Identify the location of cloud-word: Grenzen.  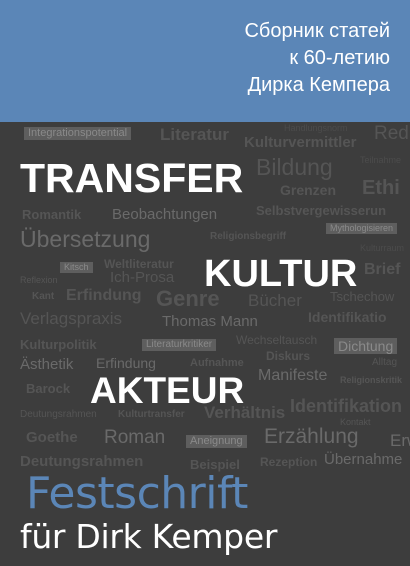
(308, 190).